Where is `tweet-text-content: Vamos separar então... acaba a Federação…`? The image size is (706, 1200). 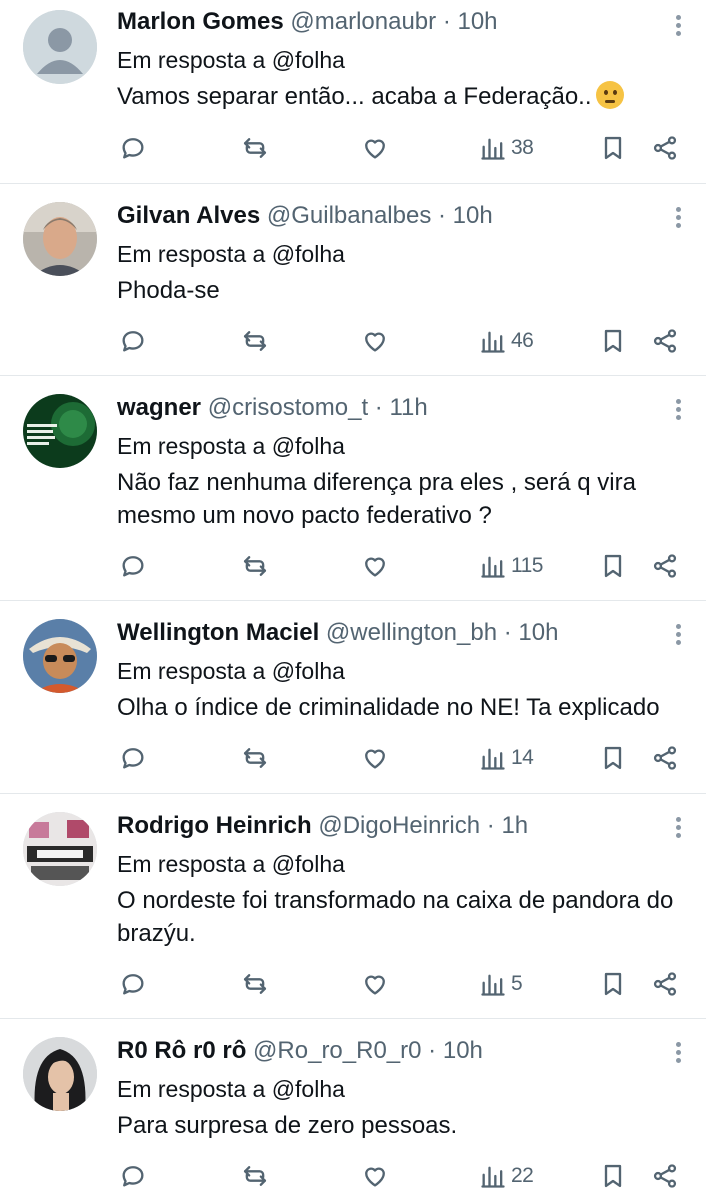 tweet-text-content: Vamos separar então... acaba a Federação… is located at coordinates (354, 96).